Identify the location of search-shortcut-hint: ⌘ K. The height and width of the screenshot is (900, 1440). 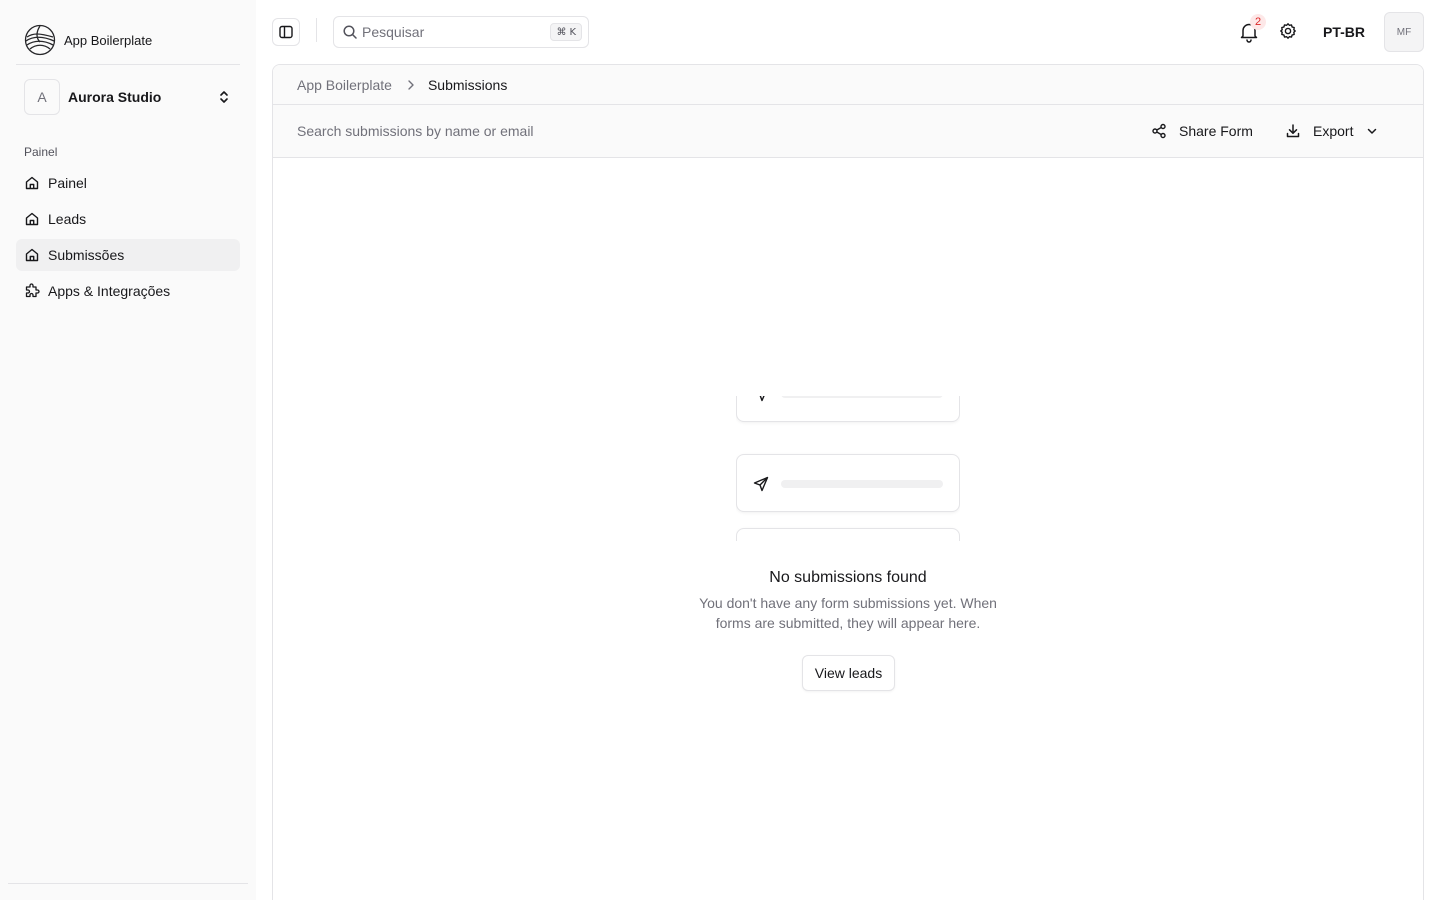
(566, 32).